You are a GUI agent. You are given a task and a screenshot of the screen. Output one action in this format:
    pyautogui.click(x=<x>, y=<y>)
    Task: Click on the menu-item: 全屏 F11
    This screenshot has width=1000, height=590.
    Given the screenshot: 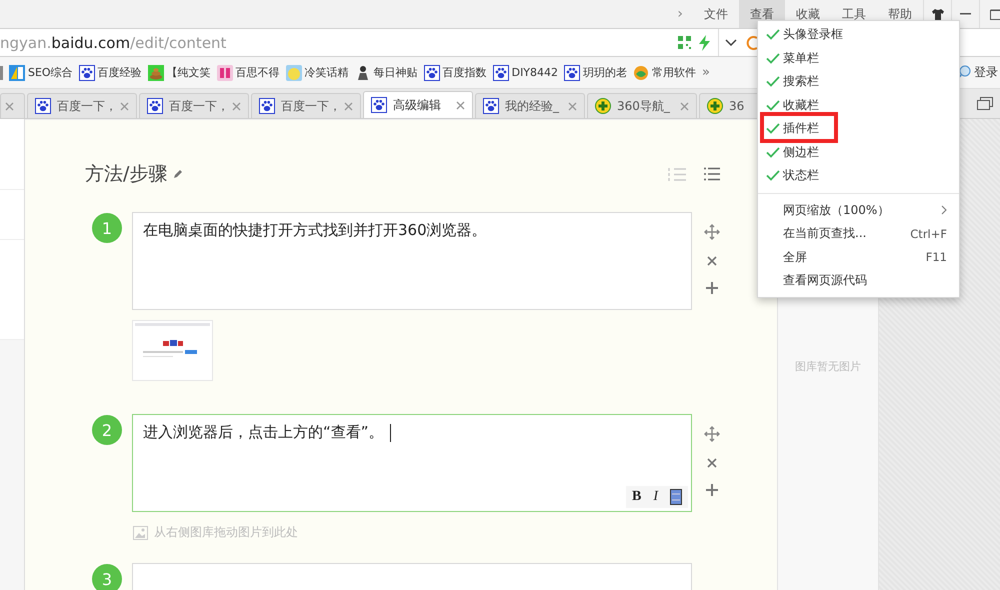 What is the action you would take?
    pyautogui.click(x=858, y=257)
    